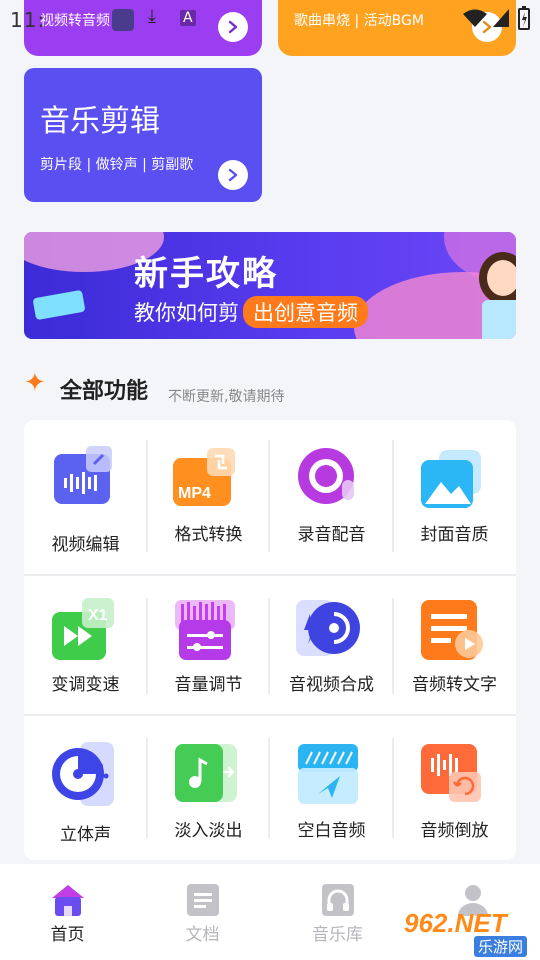 The image size is (540, 960). Describe the element at coordinates (208, 685) in the screenshot. I see `feature-label: 音量调节` at that location.